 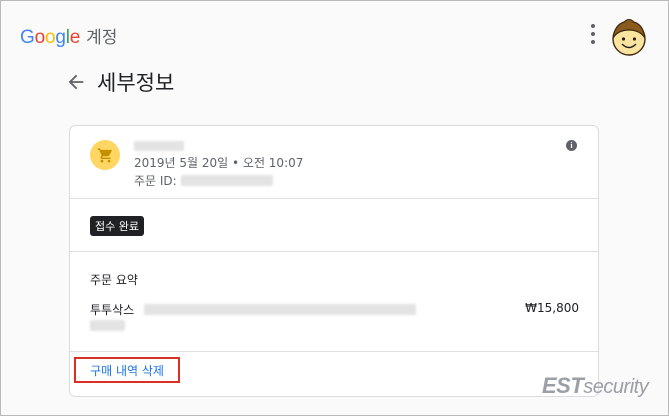 I want to click on google-logo: Google, so click(x=50, y=37).